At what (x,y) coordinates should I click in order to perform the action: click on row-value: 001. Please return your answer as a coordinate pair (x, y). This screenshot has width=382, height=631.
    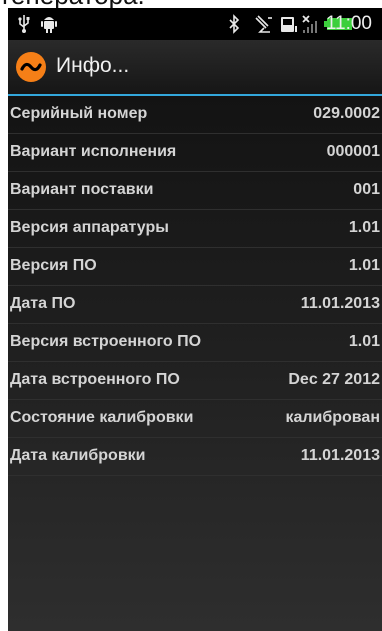
    Looking at the image, I should click on (366, 189).